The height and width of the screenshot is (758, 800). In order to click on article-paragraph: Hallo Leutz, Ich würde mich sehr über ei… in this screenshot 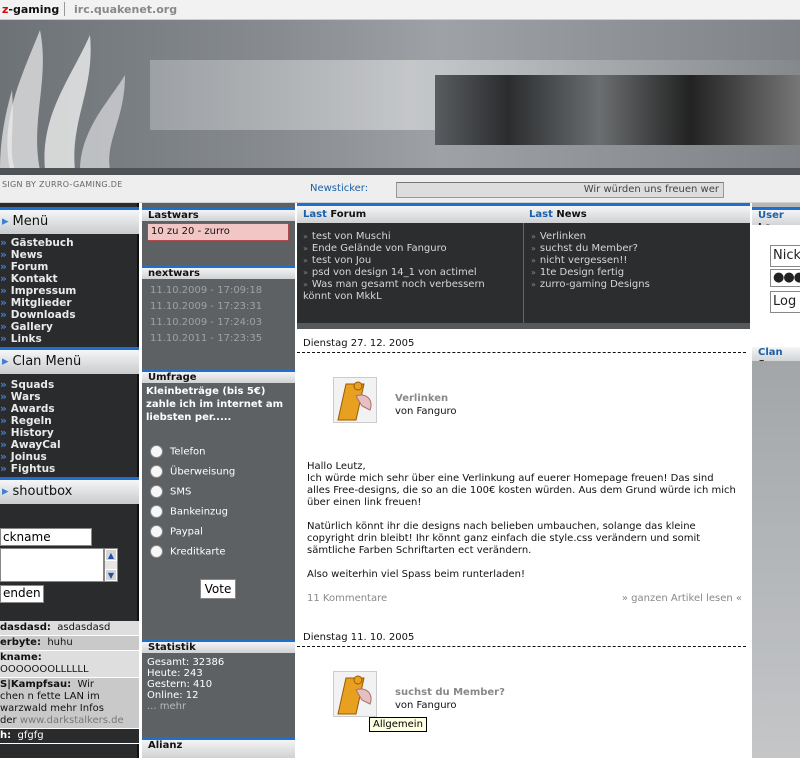, I will do `click(521, 484)`.